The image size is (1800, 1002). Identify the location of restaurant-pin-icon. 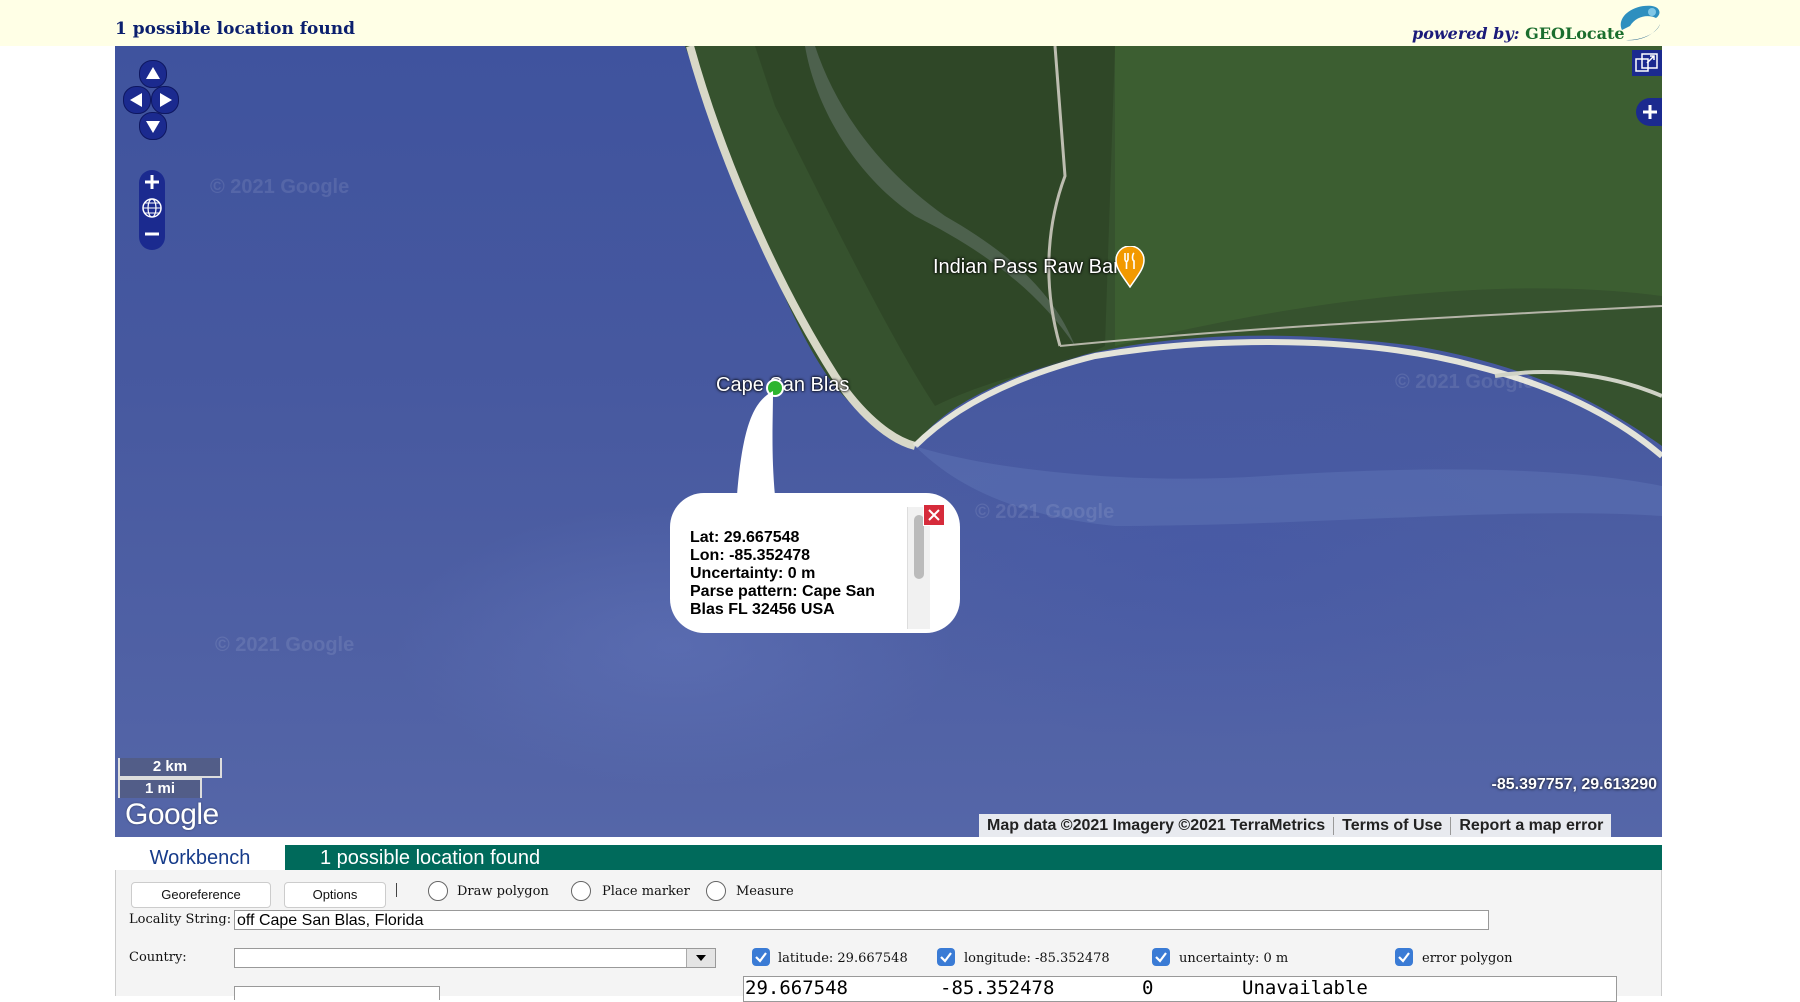
(1130, 267).